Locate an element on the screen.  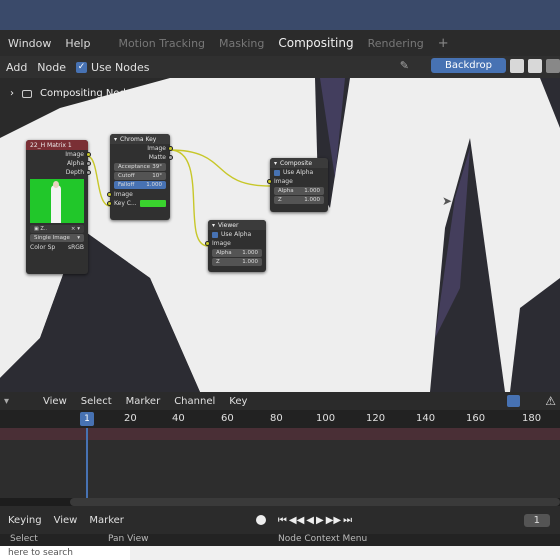
play-reverse-icon: ◀ is located at coordinates (310, 520).